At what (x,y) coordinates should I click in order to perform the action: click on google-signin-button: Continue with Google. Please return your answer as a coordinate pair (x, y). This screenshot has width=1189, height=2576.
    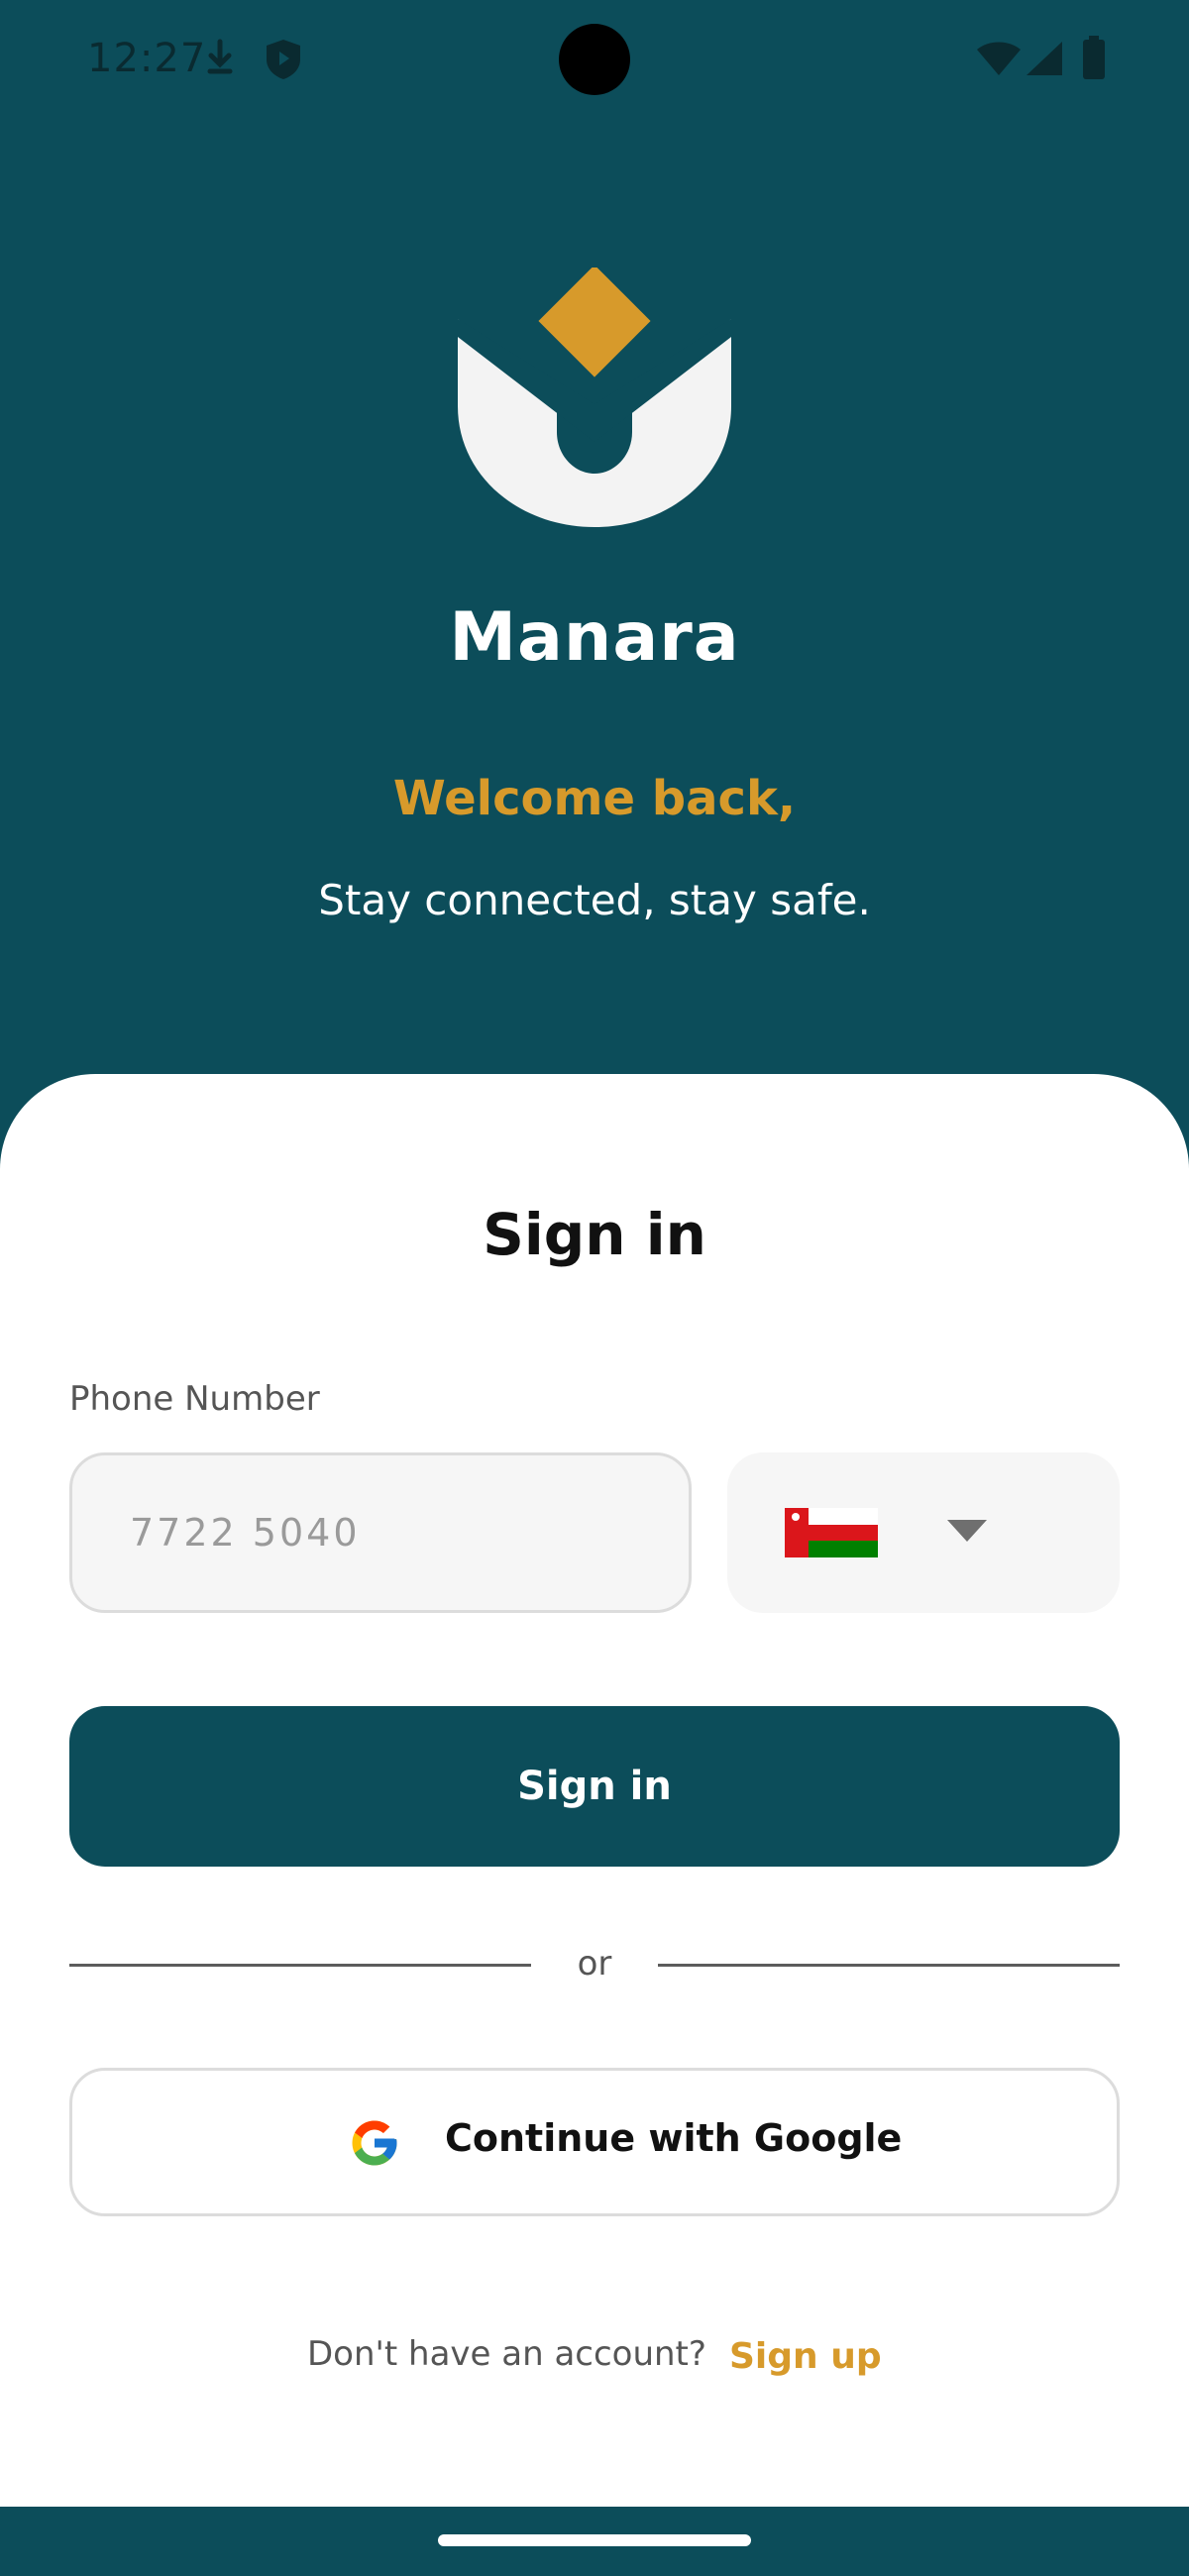
    Looking at the image, I should click on (594, 2142).